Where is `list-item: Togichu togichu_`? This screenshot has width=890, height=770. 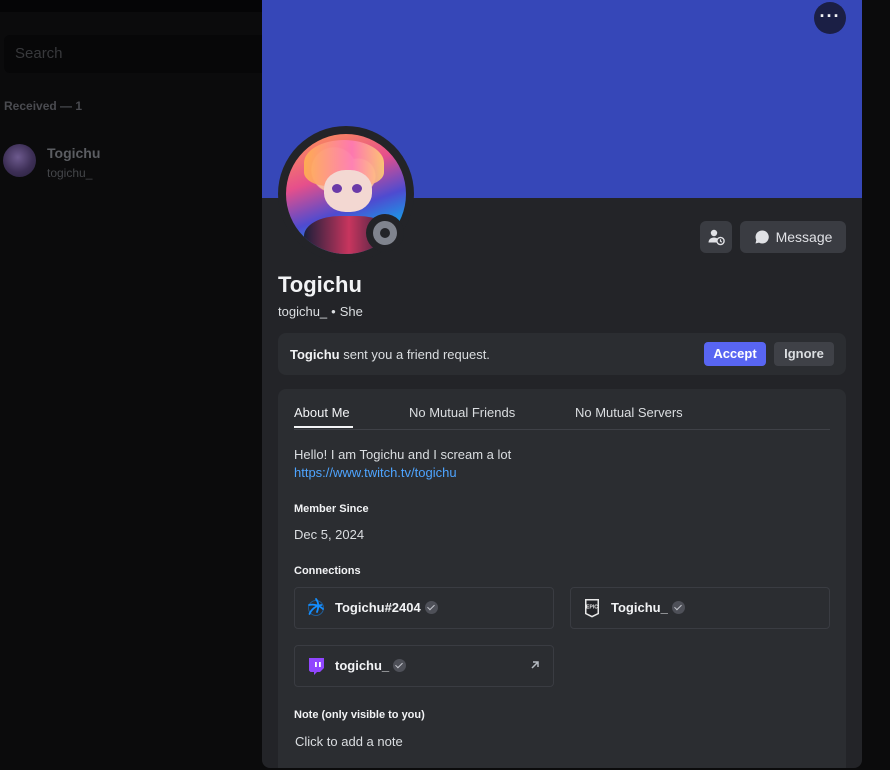
list-item: Togichu togichu_ is located at coordinates (128, 163).